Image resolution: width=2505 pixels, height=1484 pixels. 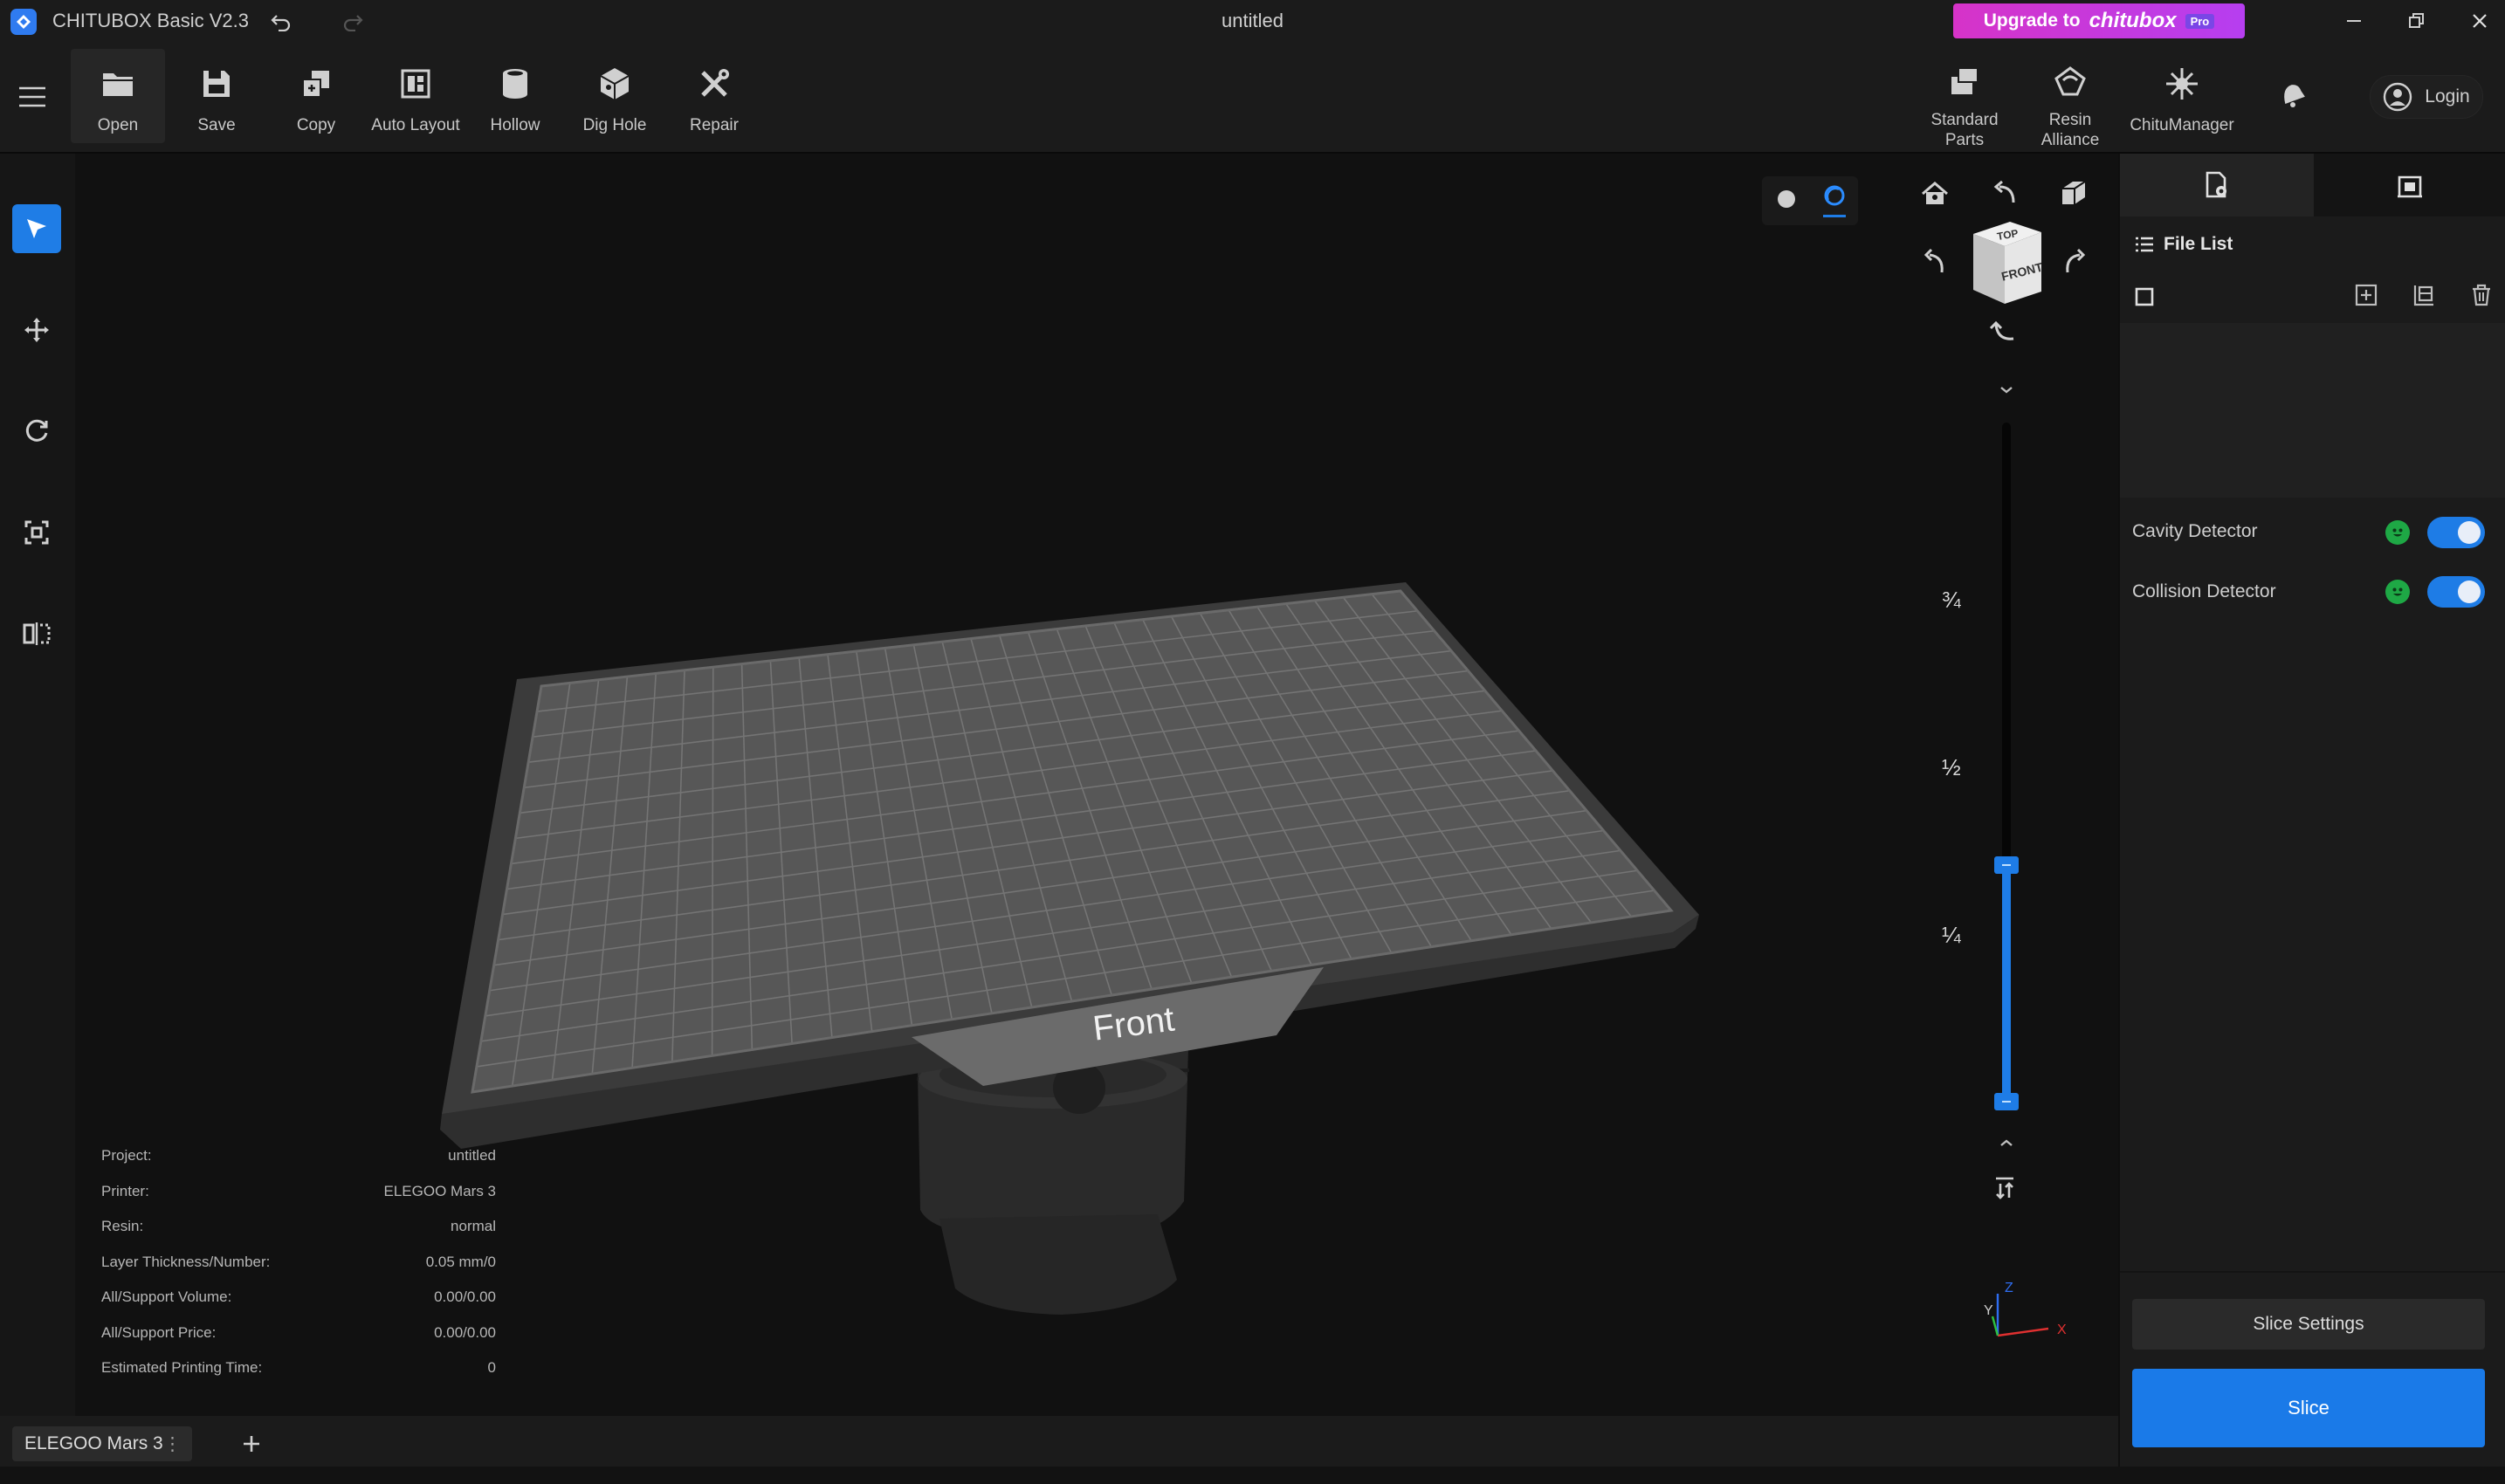 What do you see at coordinates (298, 1201) in the screenshot?
I see `info-row-printer: Printer: ELEGOO Mars 3` at bounding box center [298, 1201].